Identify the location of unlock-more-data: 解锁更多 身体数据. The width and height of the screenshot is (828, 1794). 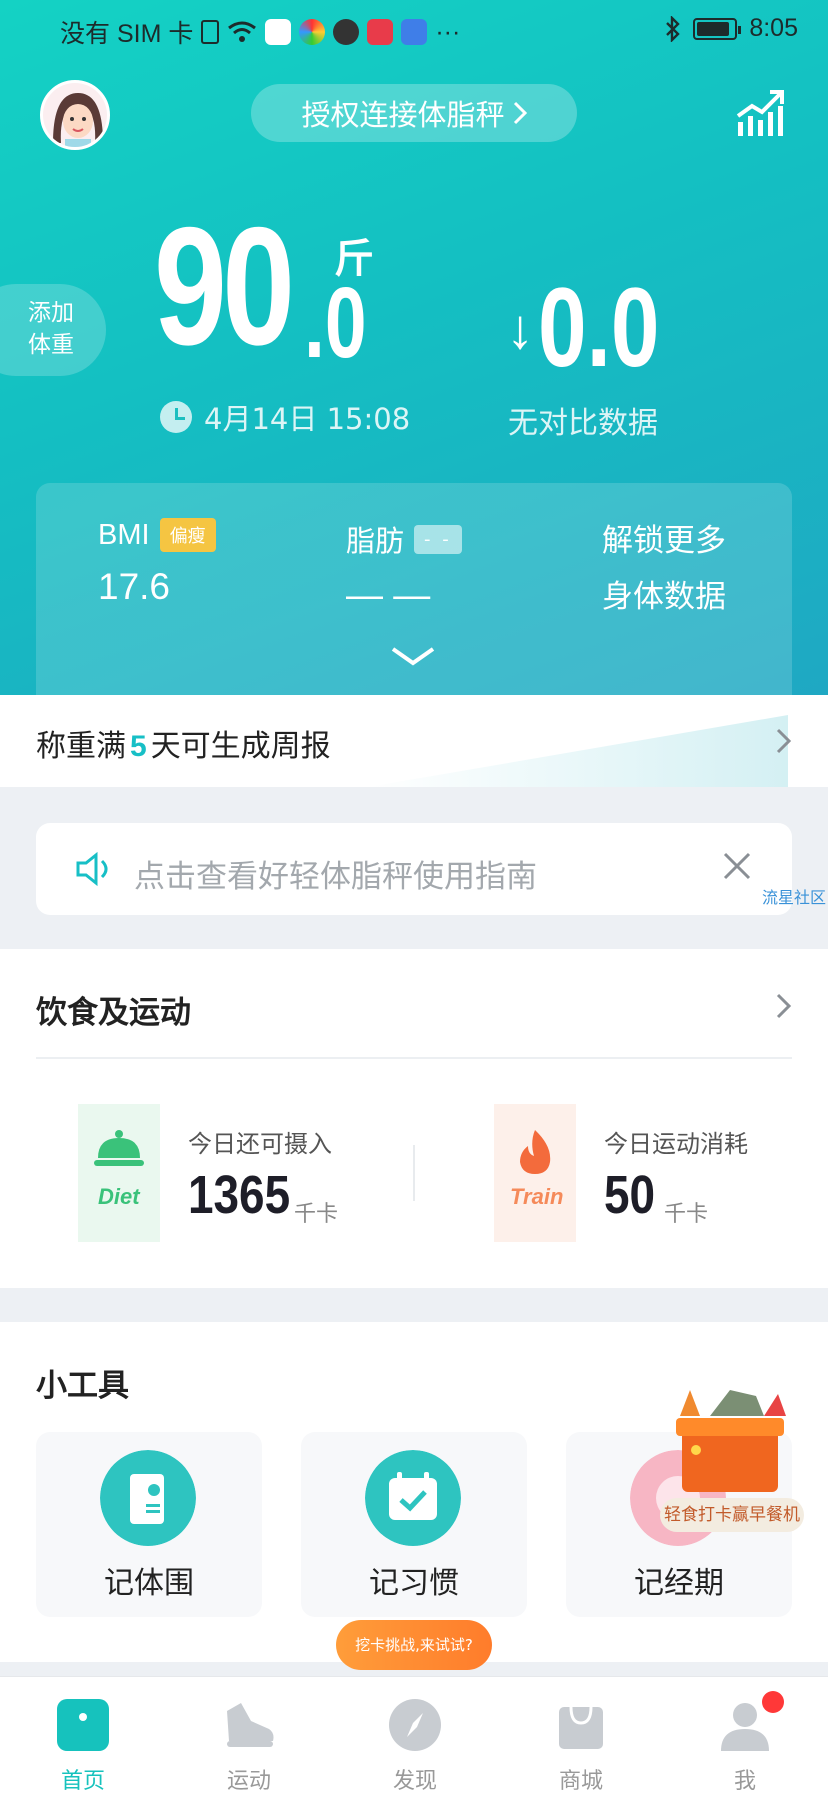
(664, 569).